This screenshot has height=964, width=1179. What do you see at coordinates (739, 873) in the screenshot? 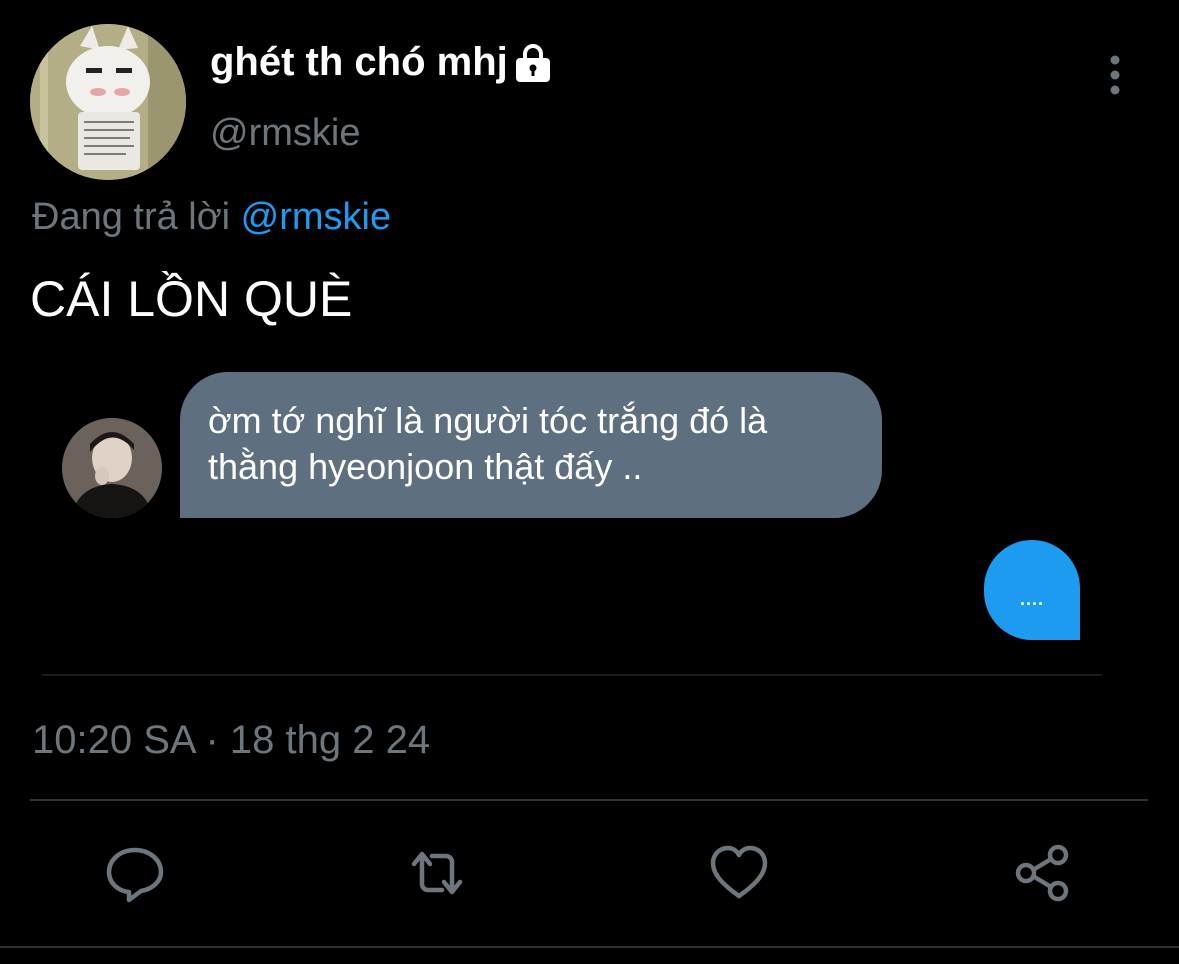
I see `like-icon` at bounding box center [739, 873].